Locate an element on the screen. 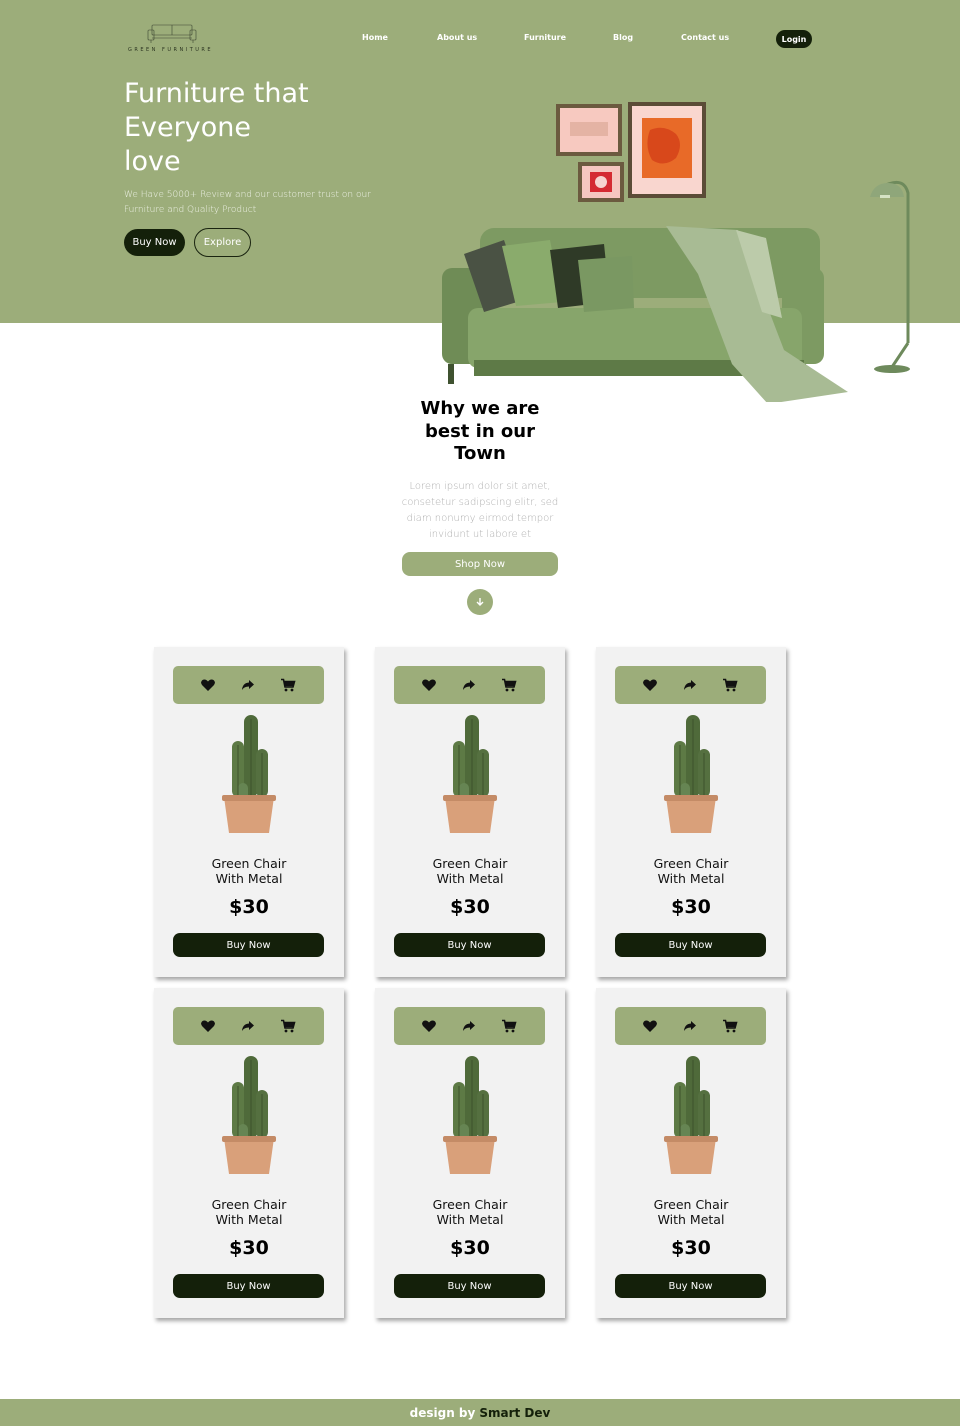 The height and width of the screenshot is (1426, 960). green-sofa-image is located at coordinates (645, 314).